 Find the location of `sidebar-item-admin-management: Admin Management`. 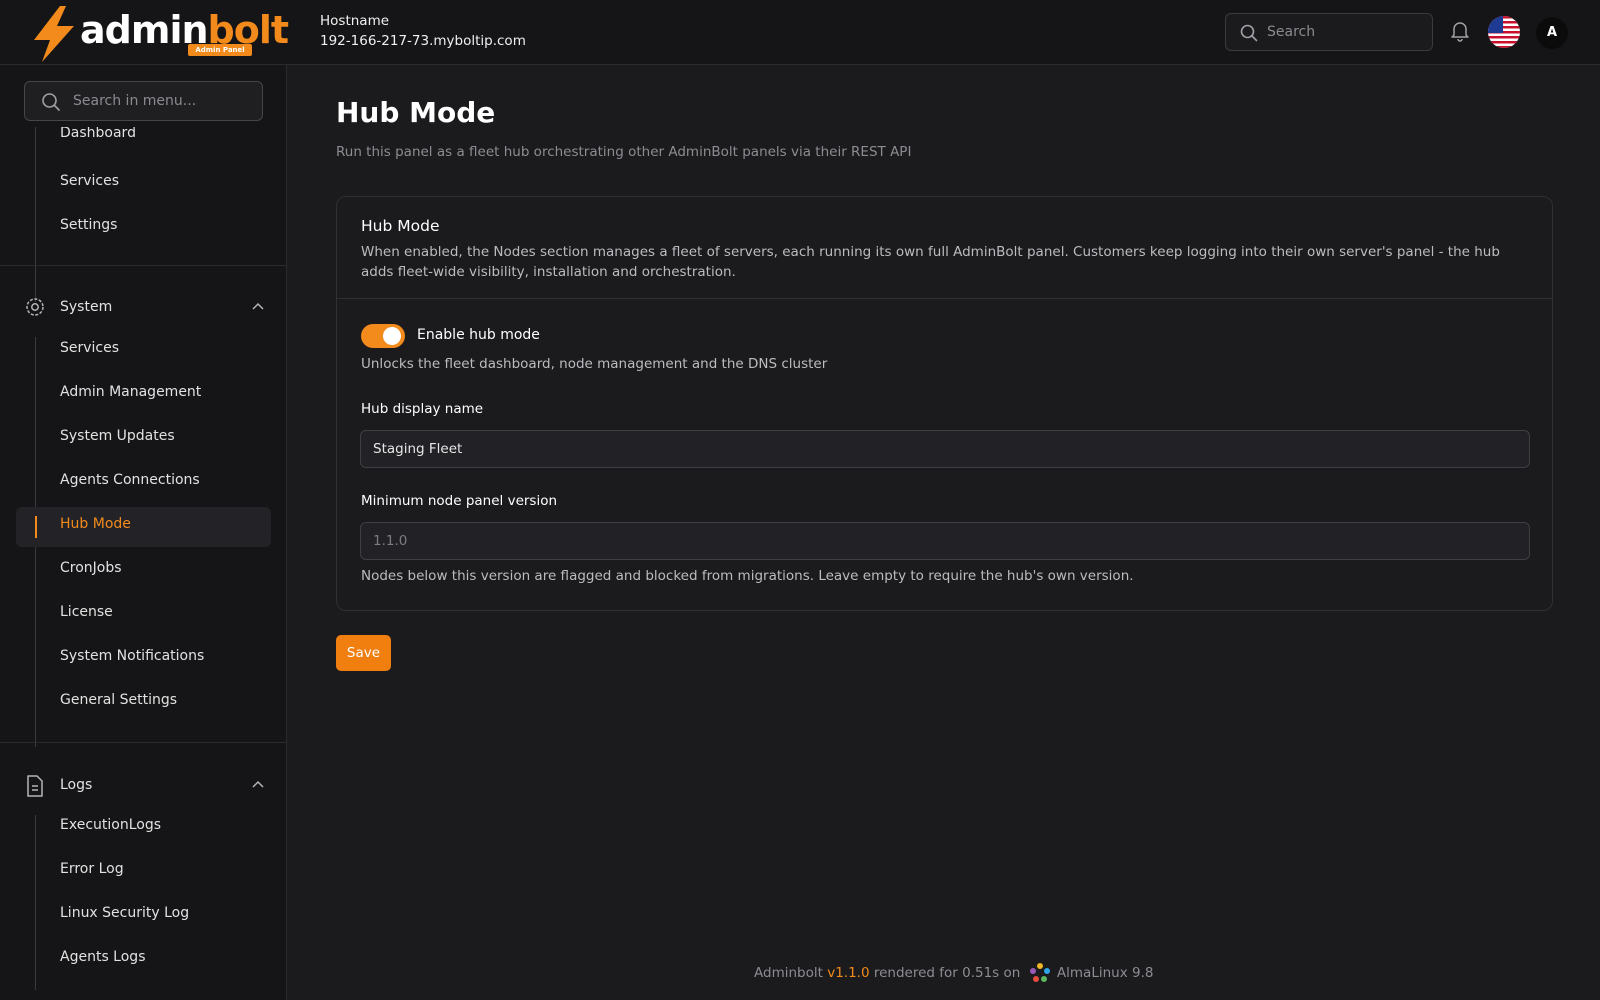

sidebar-item-admin-management: Admin Management is located at coordinates (130, 392).